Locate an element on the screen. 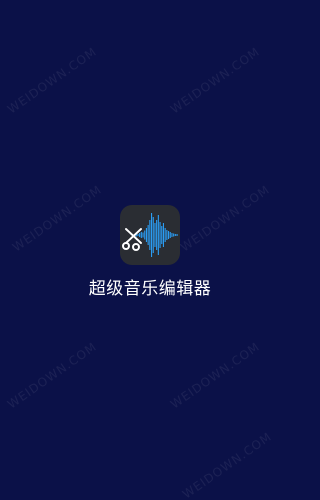 This screenshot has height=500, width=320. audio-waveform-scissors-icon is located at coordinates (150, 235).